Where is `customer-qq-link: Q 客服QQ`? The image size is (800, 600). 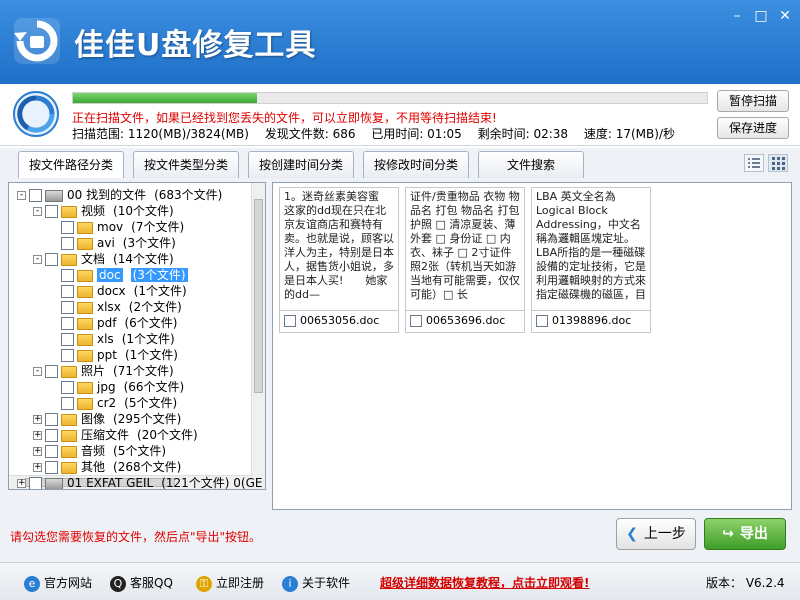 customer-qq-link: Q 客服QQ is located at coordinates (141, 583).